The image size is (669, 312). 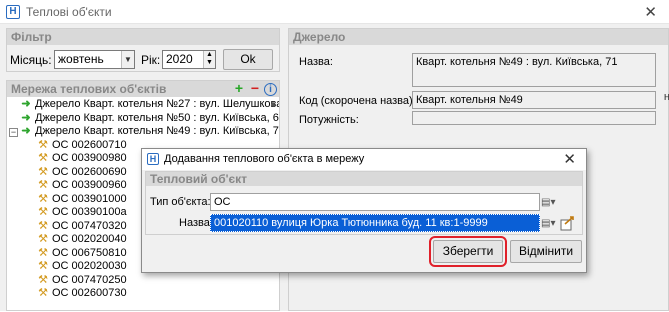 What do you see at coordinates (666, 97) in the screenshot?
I see `clipped-text: н` at bounding box center [666, 97].